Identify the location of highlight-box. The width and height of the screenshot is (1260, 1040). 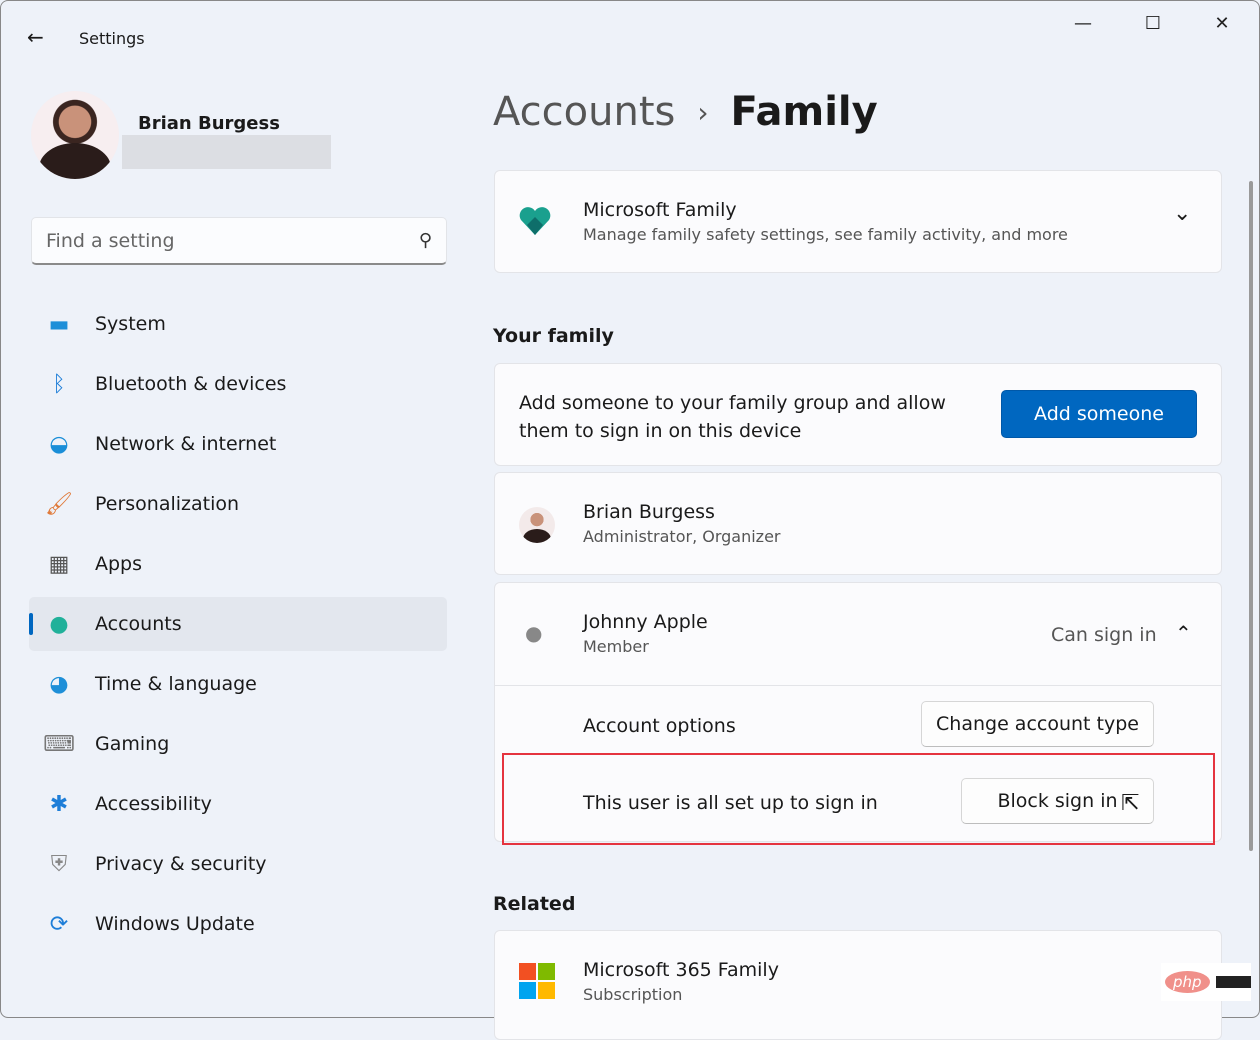
(858, 799).